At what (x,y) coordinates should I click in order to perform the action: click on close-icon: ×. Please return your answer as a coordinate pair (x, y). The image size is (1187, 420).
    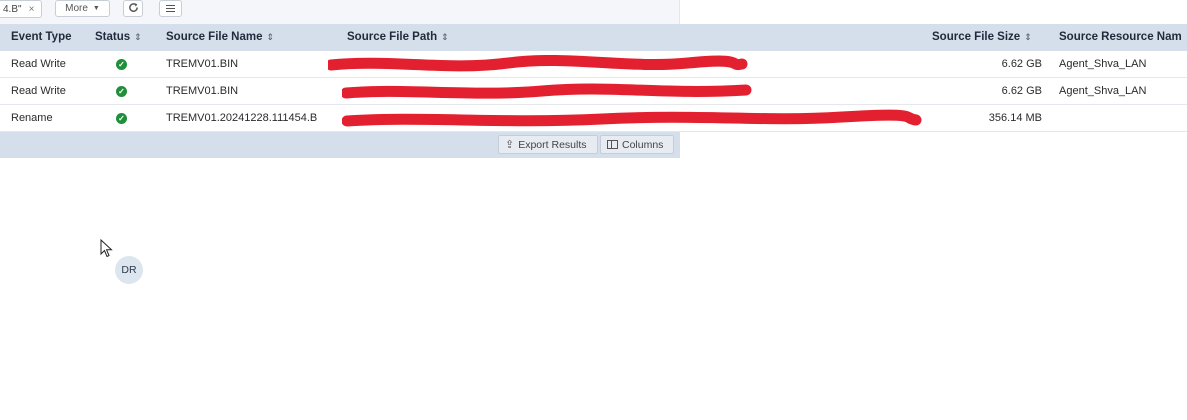
    Looking at the image, I should click on (32, 9).